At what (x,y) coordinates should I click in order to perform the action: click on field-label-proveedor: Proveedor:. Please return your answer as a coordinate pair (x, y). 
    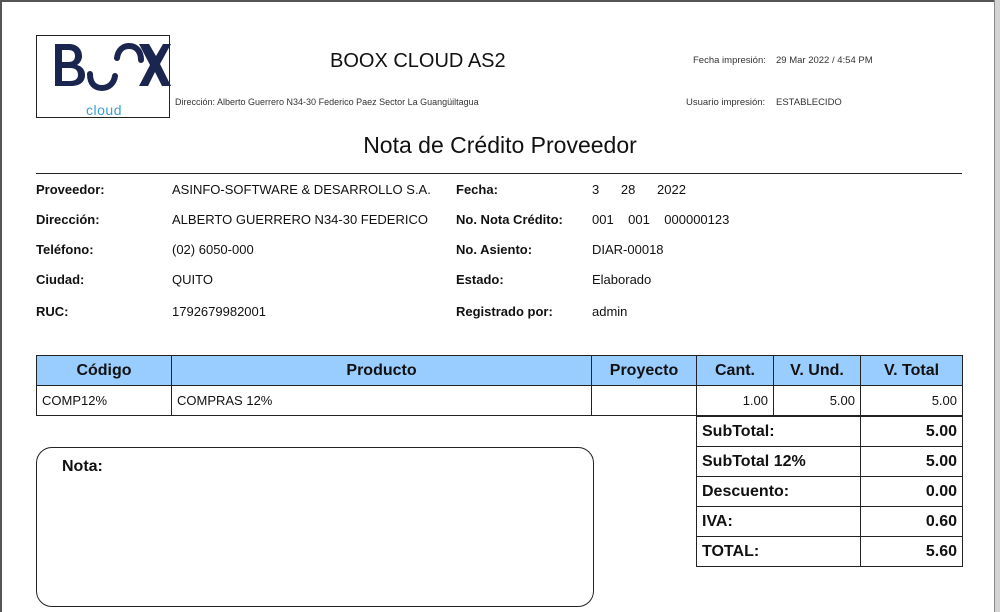
    Looking at the image, I should click on (70, 189).